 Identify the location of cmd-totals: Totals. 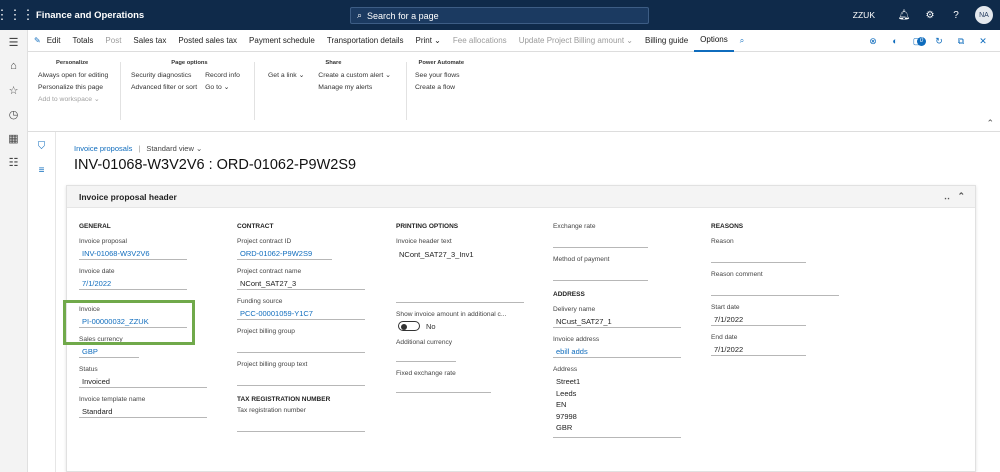
(83, 41).